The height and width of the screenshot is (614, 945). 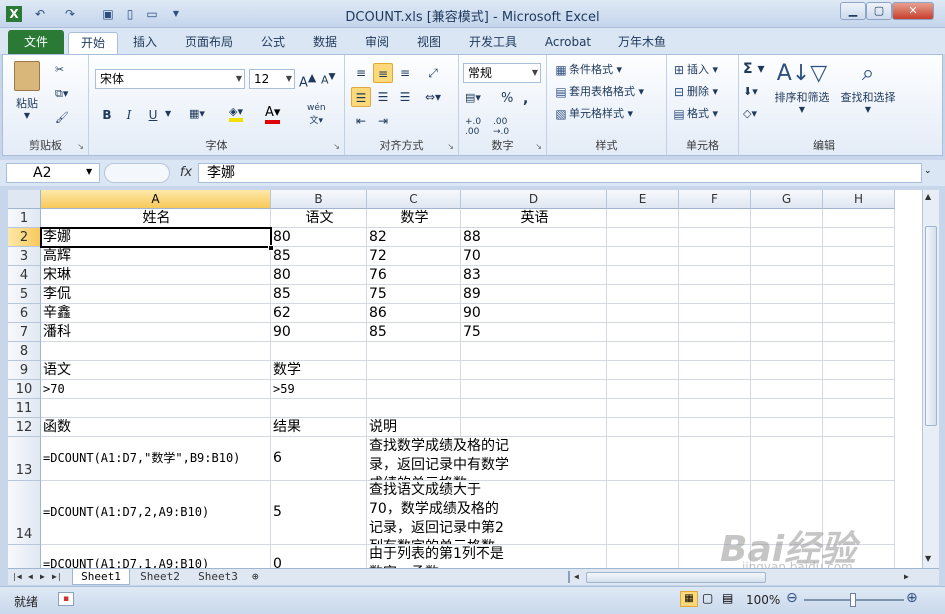 I want to click on cell-h4, so click(x=859, y=275).